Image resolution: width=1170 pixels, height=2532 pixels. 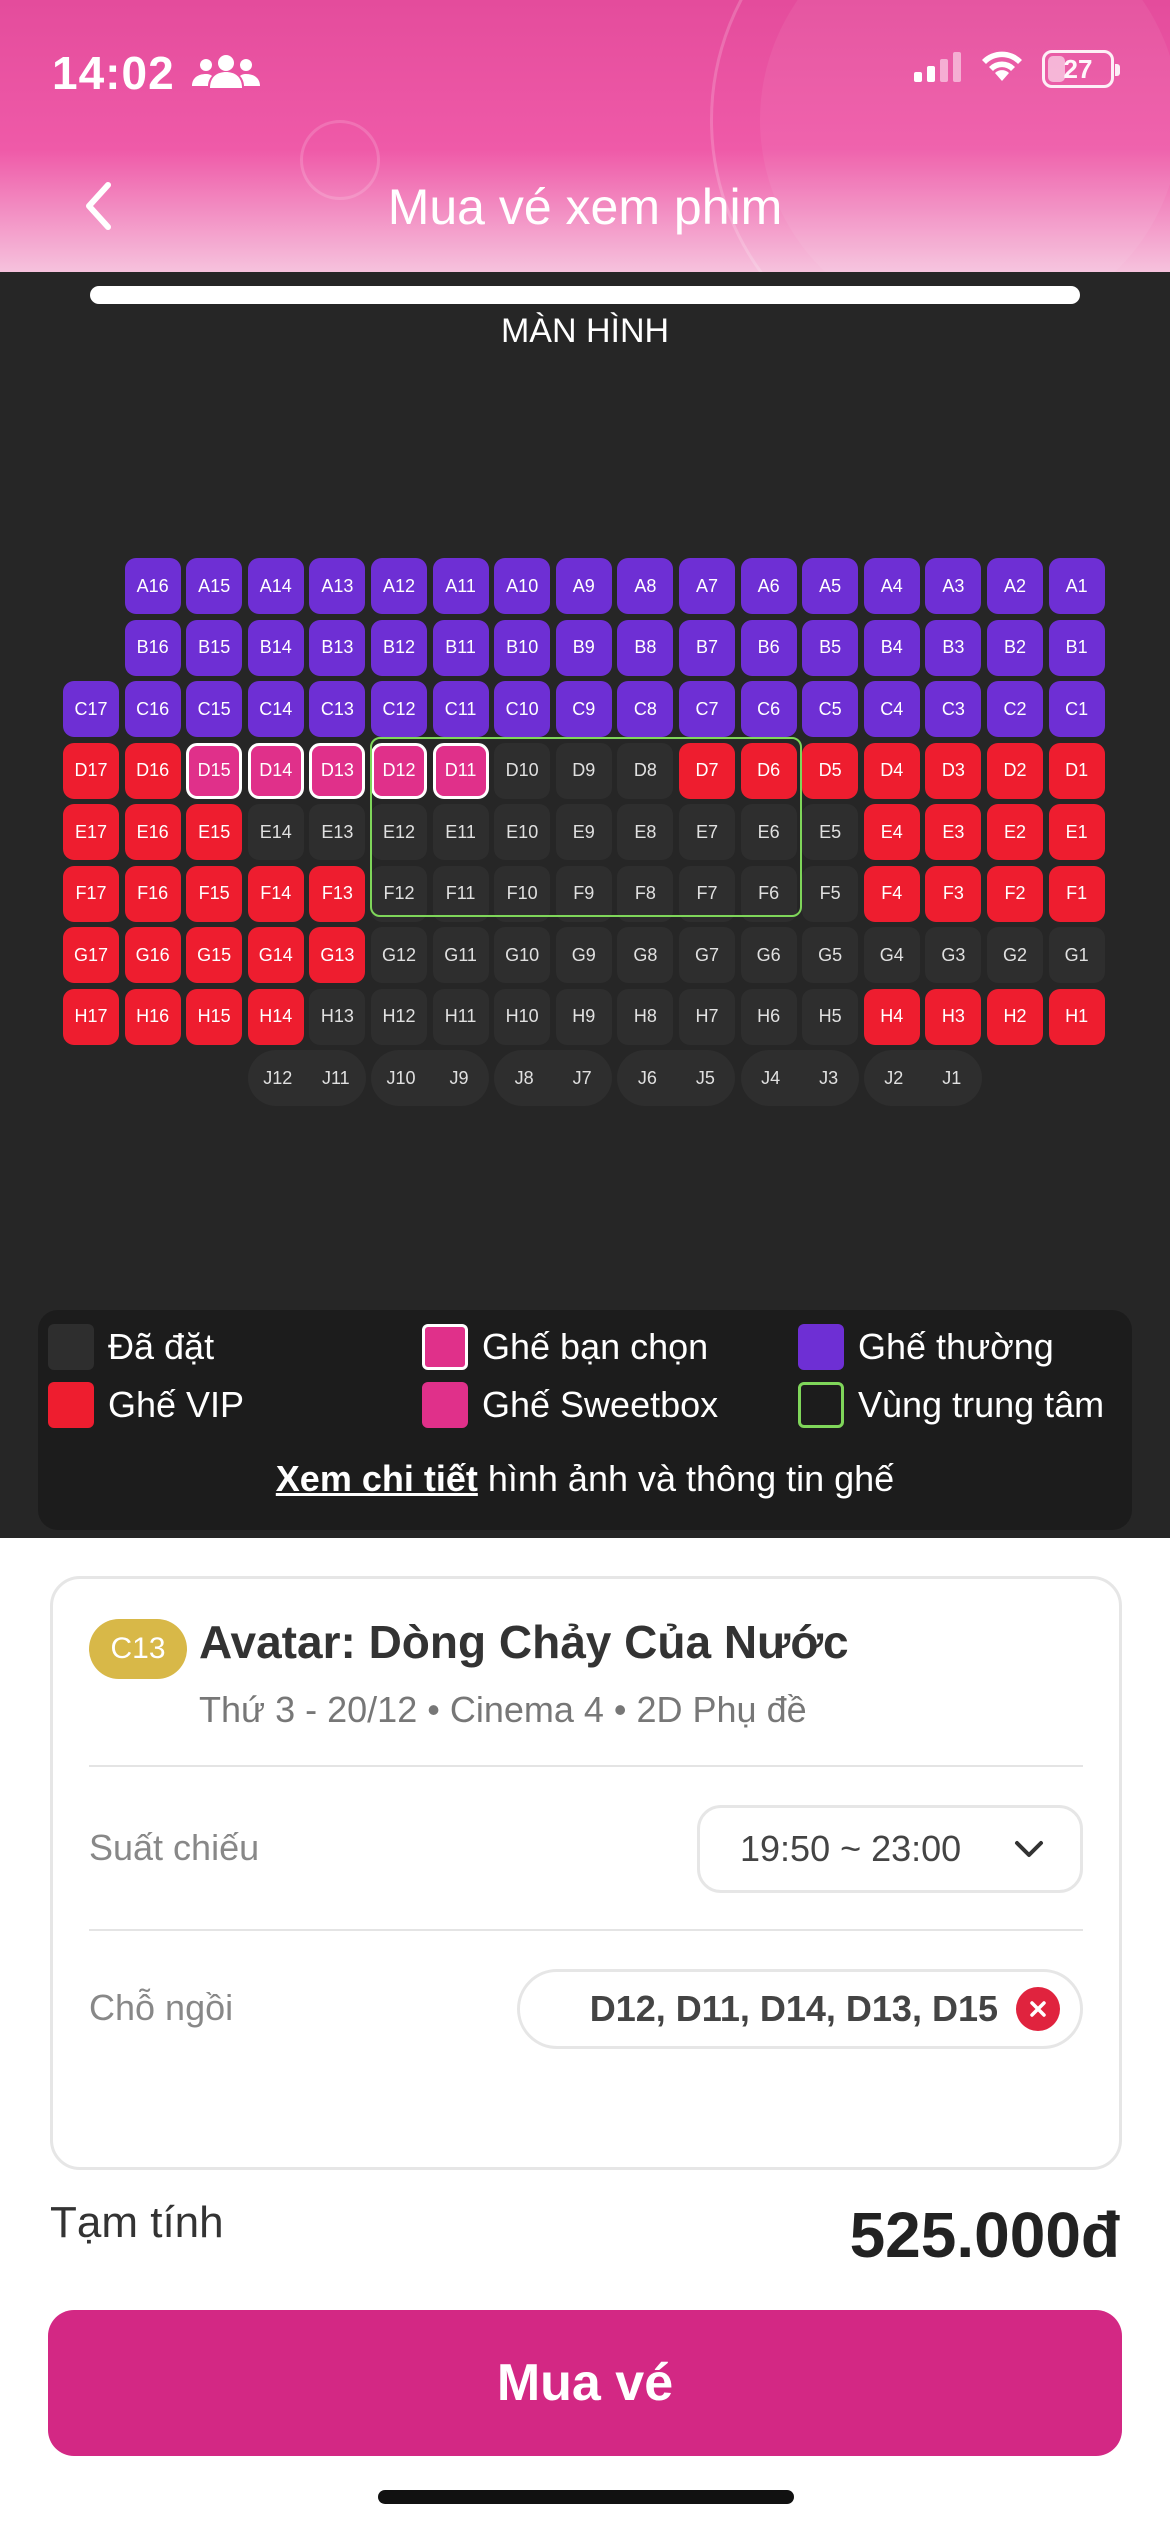 I want to click on seat-J1: J1, so click(x=951, y=1078).